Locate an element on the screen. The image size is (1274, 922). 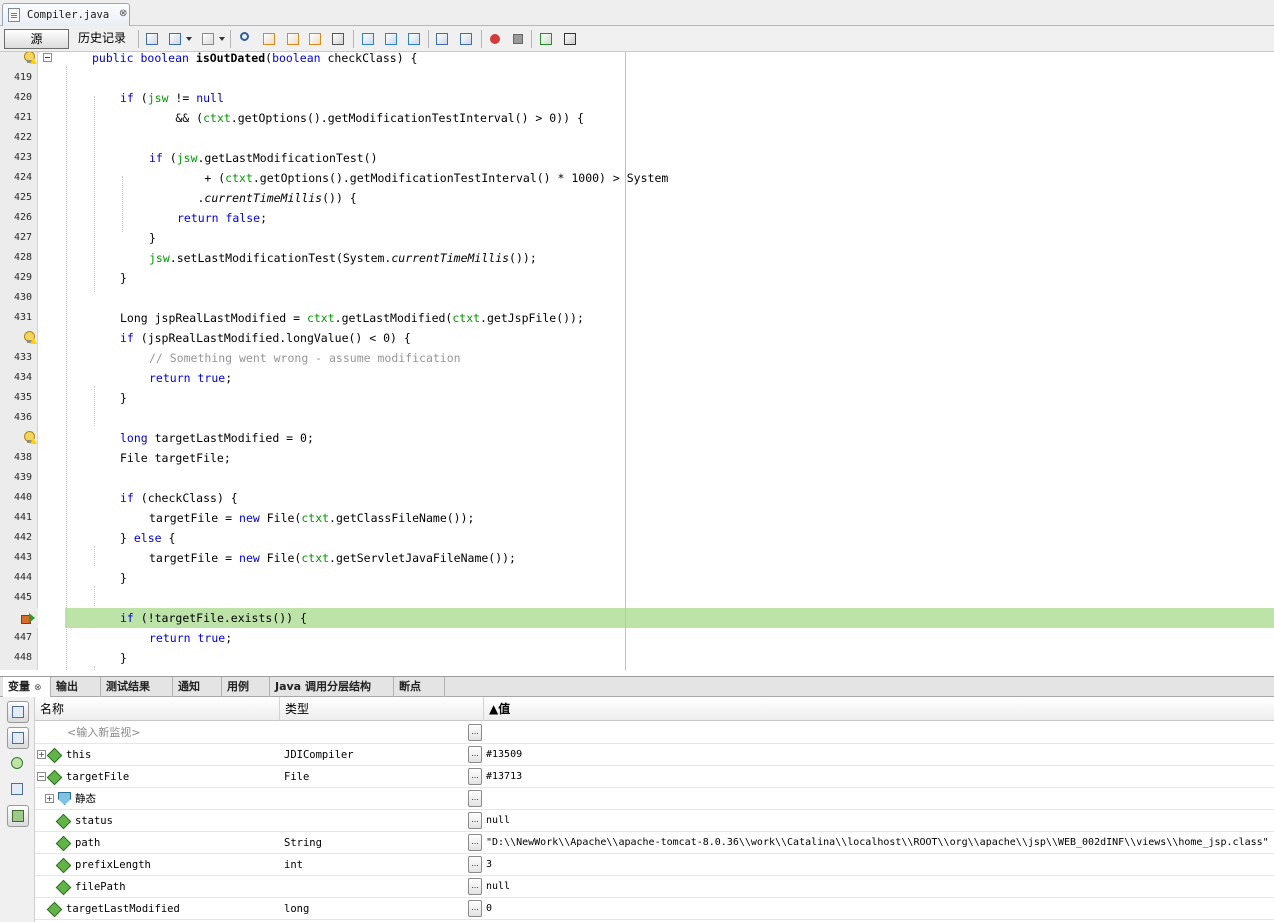
code-line: 448} is located at coordinates (637, 658).